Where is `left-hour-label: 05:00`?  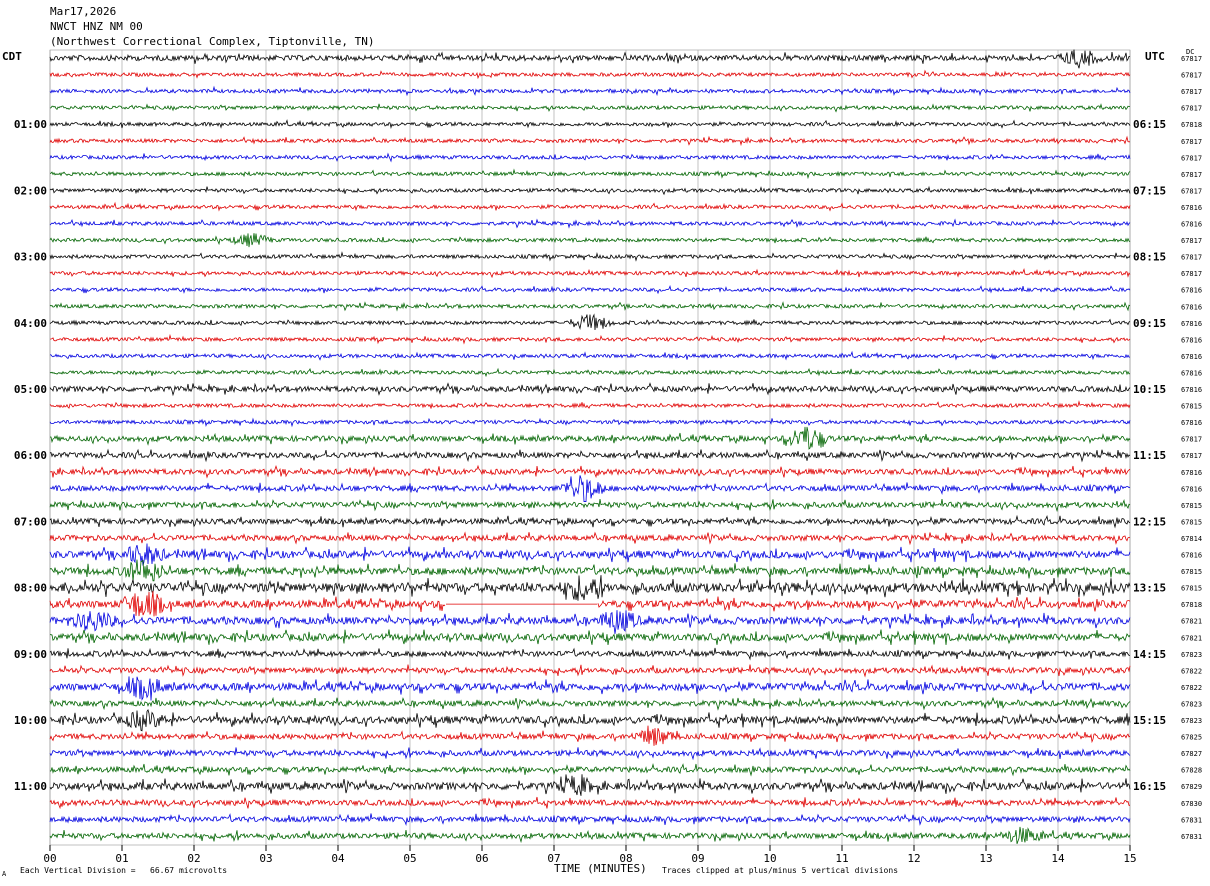 left-hour-label: 05:00 is located at coordinates (30, 389).